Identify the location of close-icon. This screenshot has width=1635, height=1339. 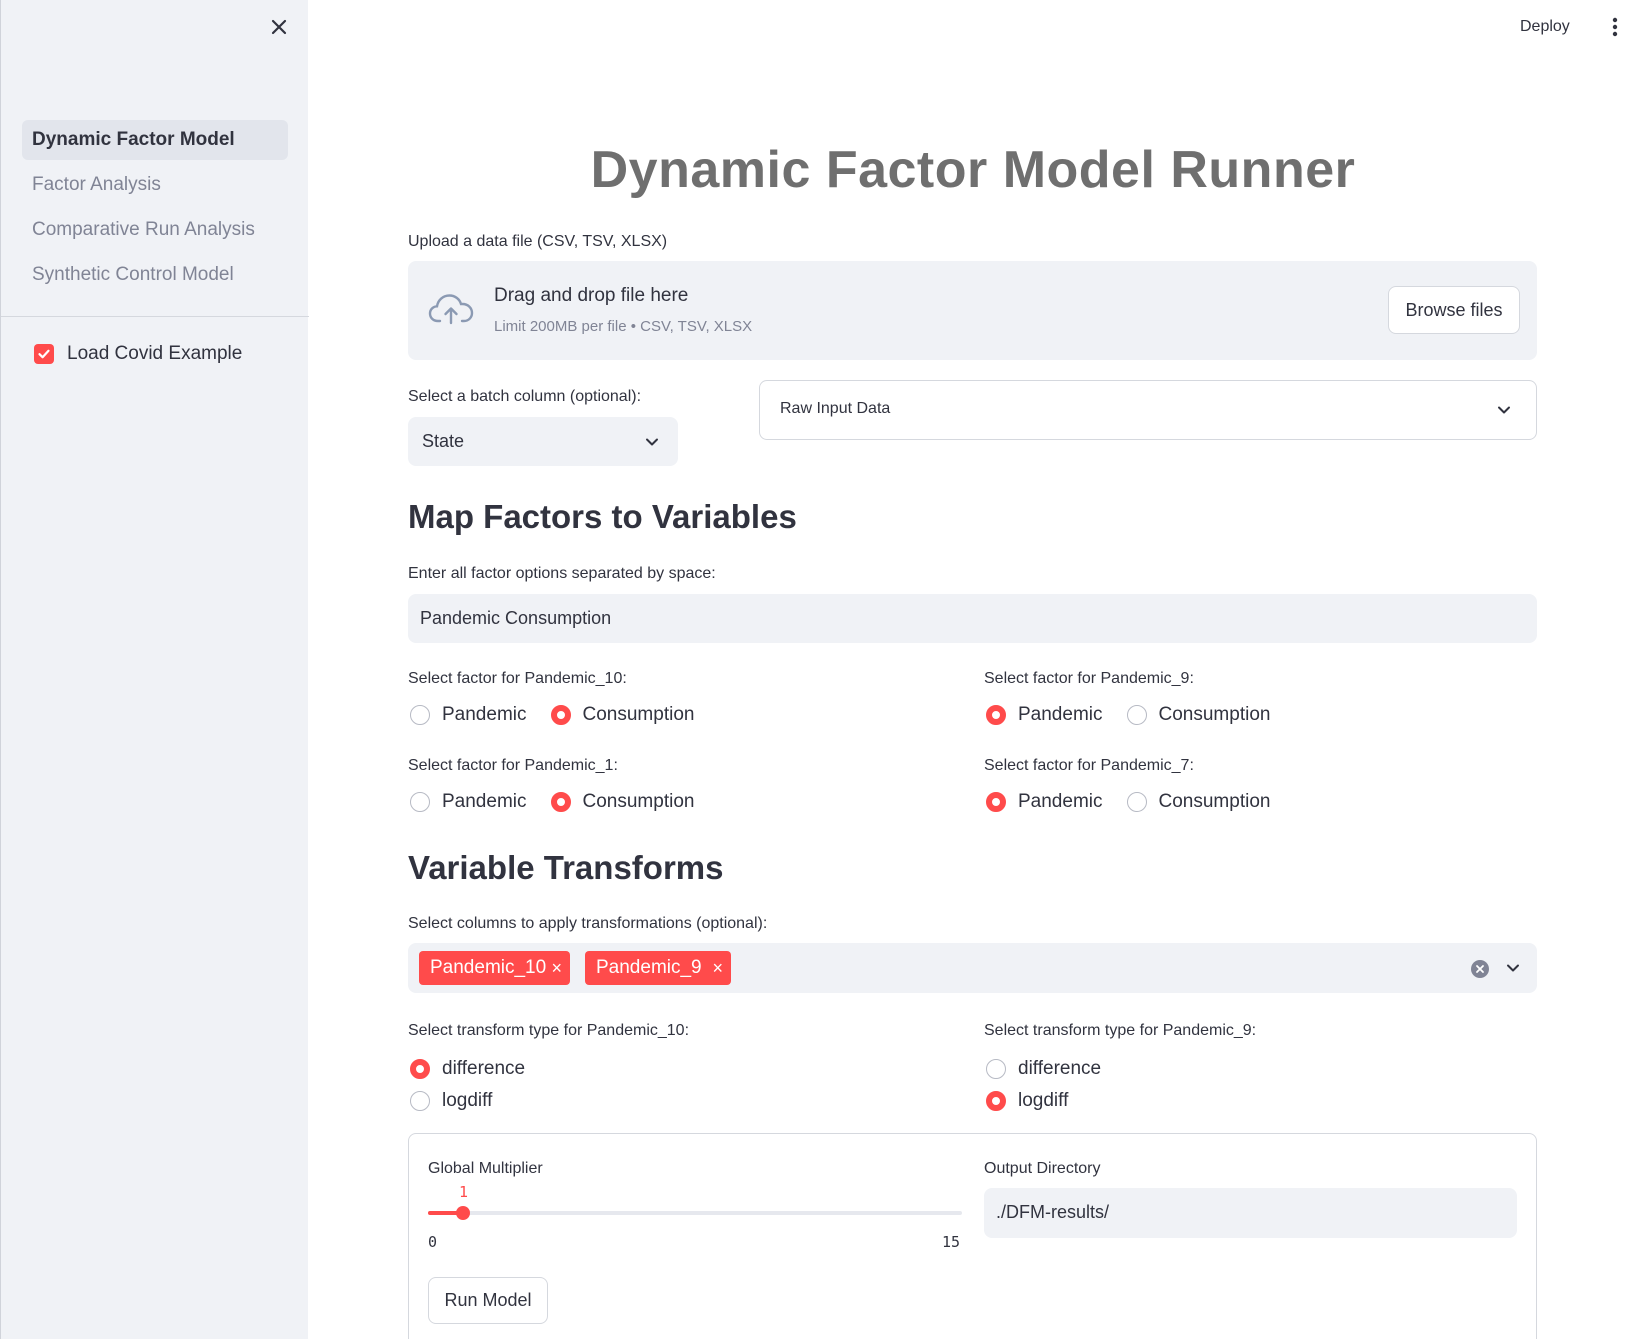
(279, 27).